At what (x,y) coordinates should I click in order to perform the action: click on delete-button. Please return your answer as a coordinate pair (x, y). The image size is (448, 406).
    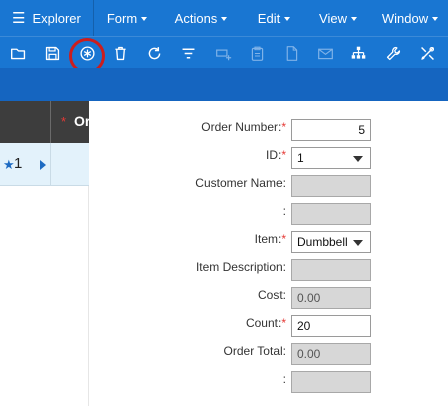
    Looking at the image, I should click on (120, 53).